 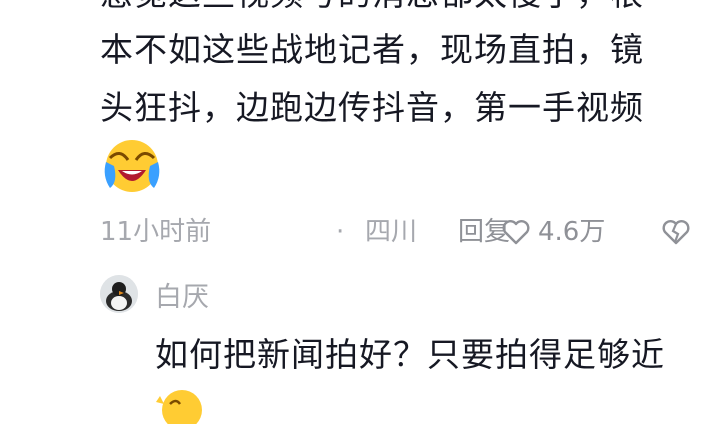 I want to click on dislike-button, so click(x=676, y=239).